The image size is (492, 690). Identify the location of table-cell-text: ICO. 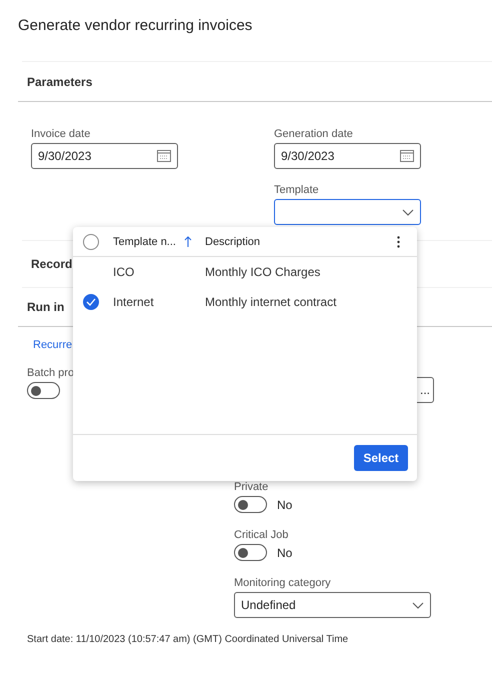
(124, 272).